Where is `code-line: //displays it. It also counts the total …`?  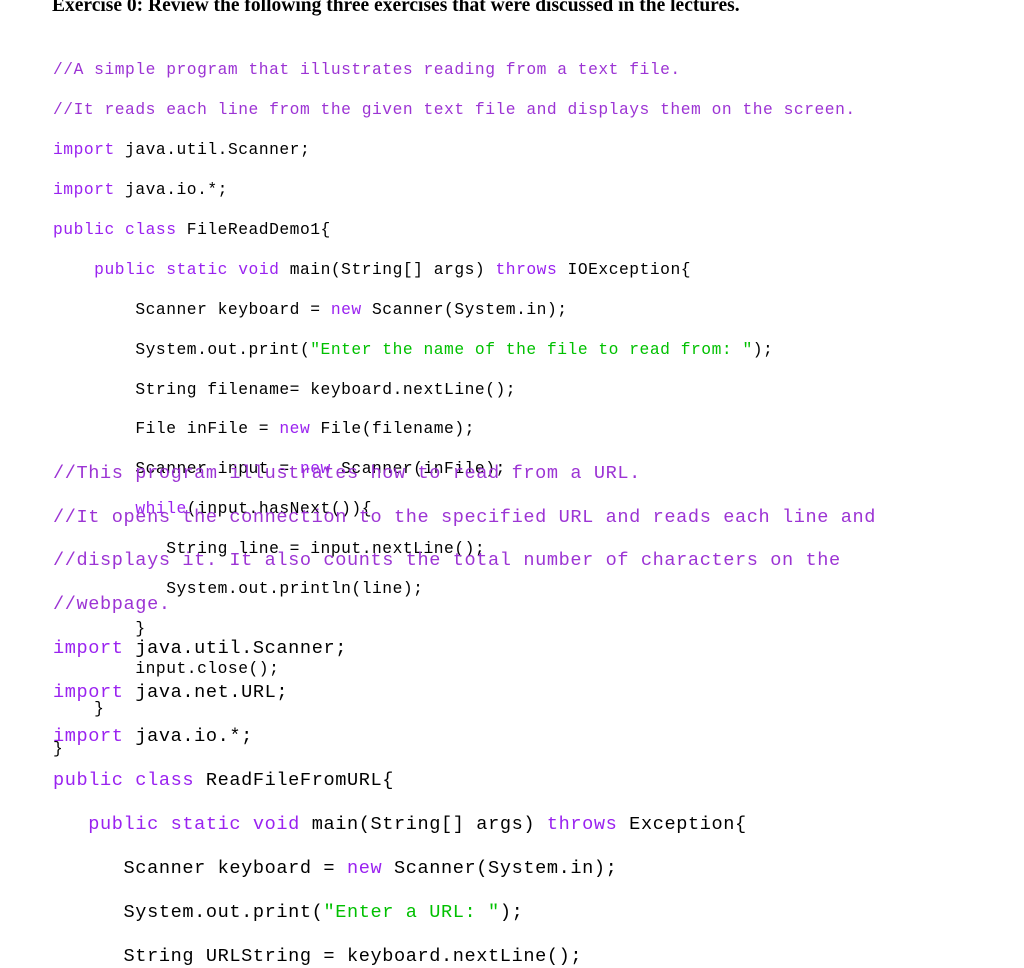 code-line: //displays it. It also counts the total … is located at coordinates (464, 561).